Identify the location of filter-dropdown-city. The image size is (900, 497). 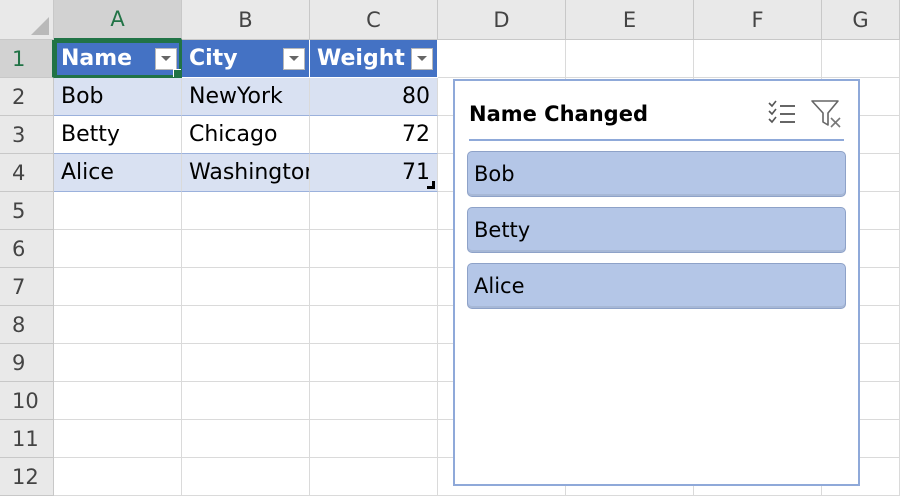
(294, 58).